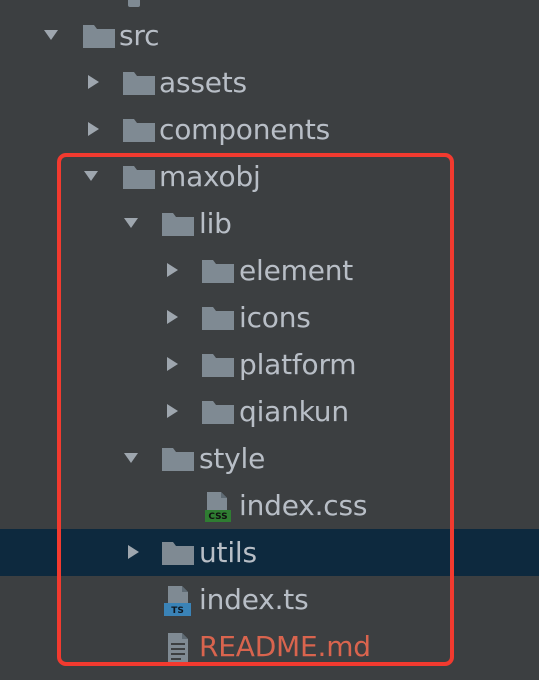 The image size is (539, 680). Describe the element at coordinates (51, 35) in the screenshot. I see `chevron-down-icon` at that location.